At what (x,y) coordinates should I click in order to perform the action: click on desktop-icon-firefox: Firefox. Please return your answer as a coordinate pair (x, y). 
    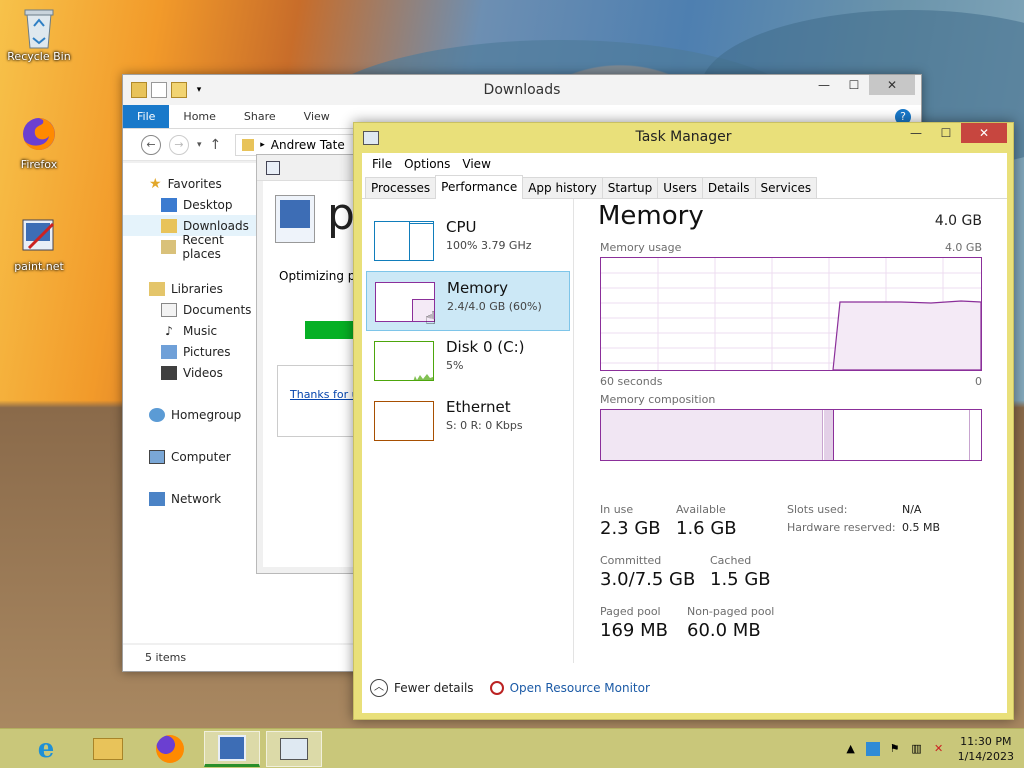
    Looking at the image, I should click on (39, 142).